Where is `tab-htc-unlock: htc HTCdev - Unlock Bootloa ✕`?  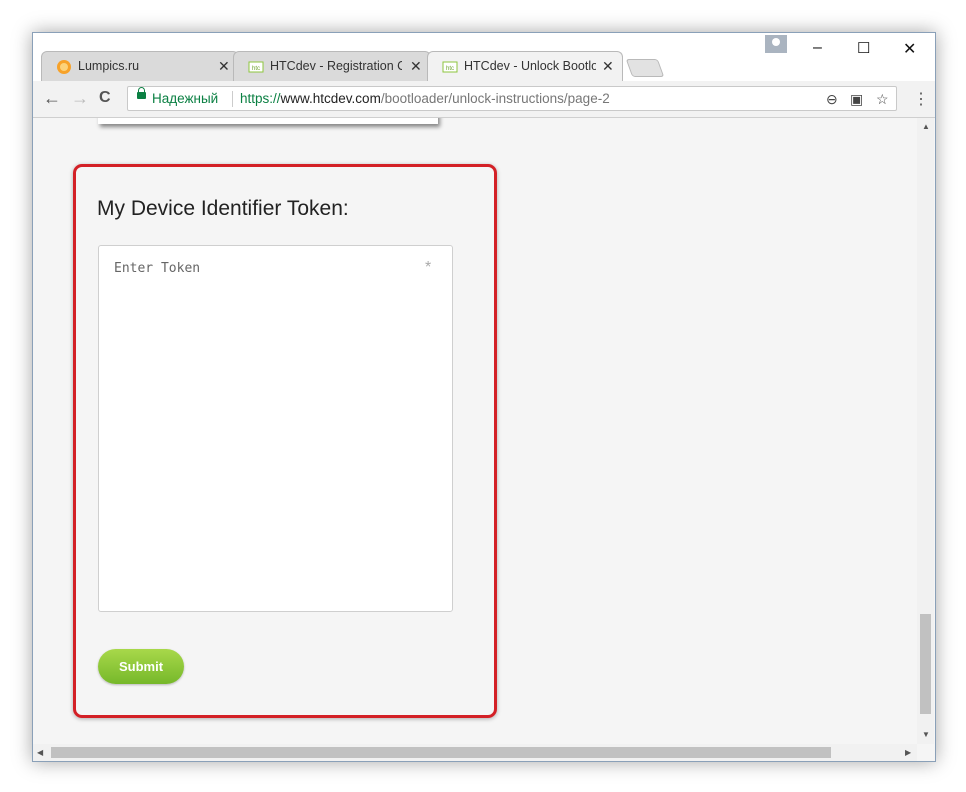 tab-htc-unlock: htc HTCdev - Unlock Bootloa ✕ is located at coordinates (525, 66).